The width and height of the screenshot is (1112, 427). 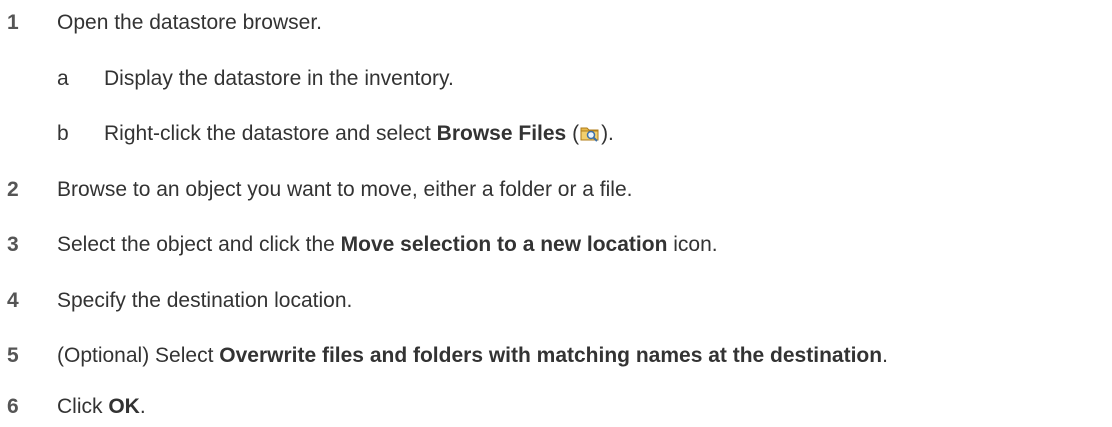 What do you see at coordinates (63, 133) in the screenshot?
I see `substep-letter: b` at bounding box center [63, 133].